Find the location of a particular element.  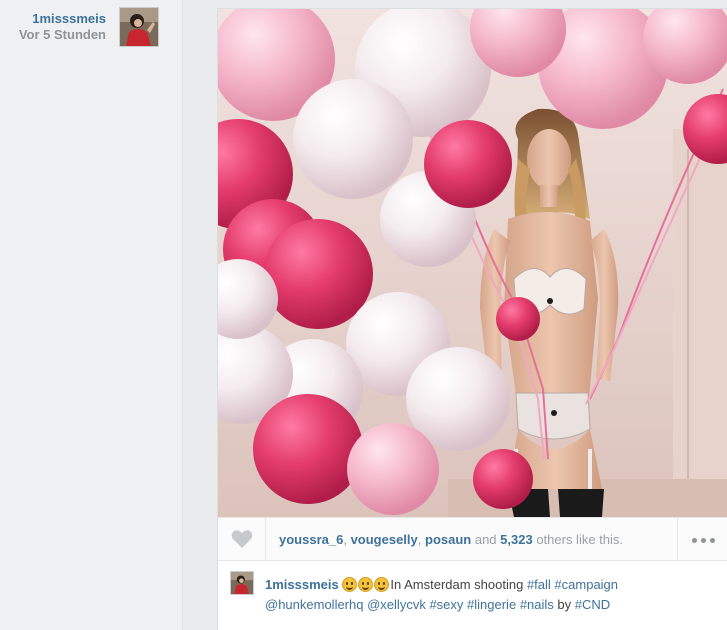

hashtag-cnd: #CND is located at coordinates (592, 604).